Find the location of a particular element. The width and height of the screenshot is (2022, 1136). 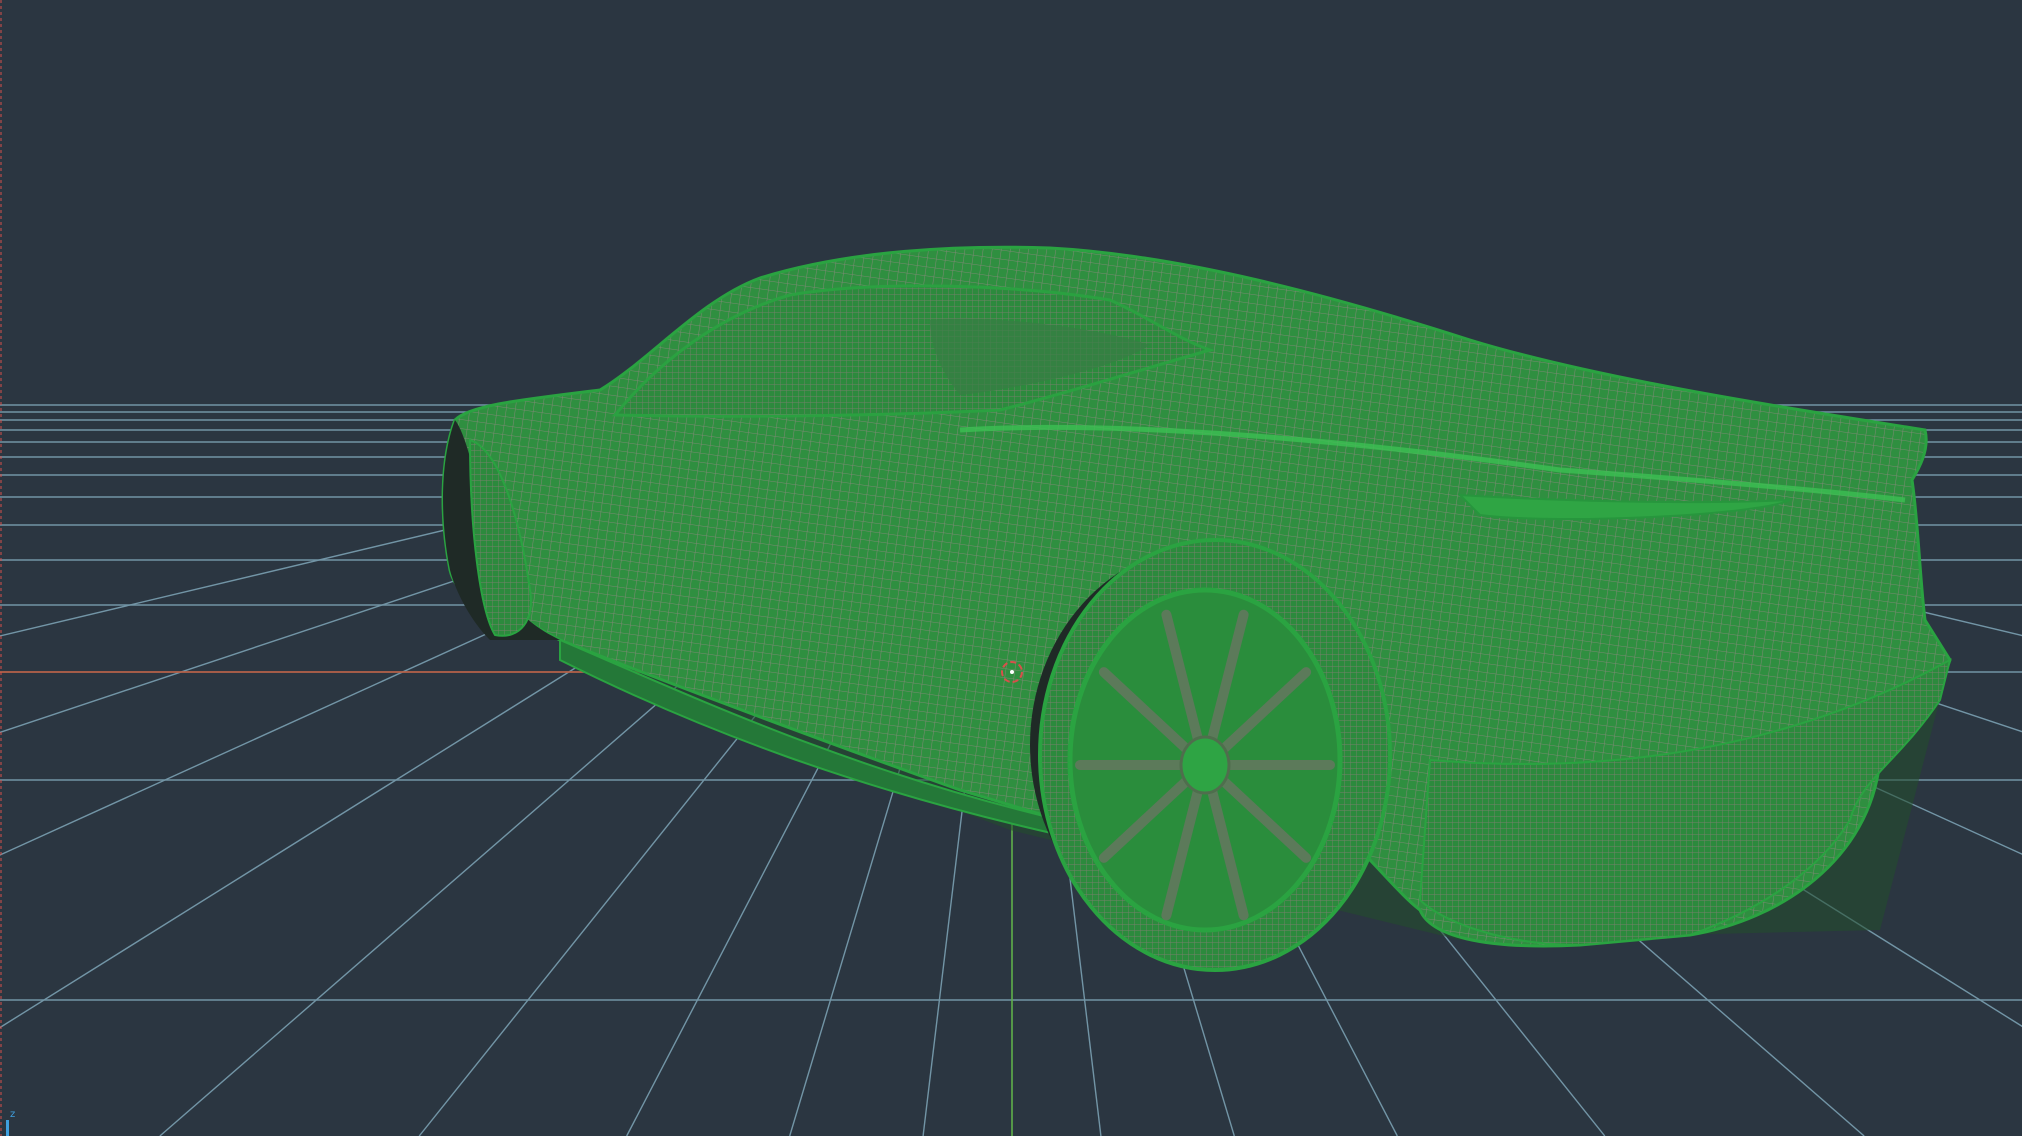

axis-gizmo-label: z is located at coordinates (13, 1114).